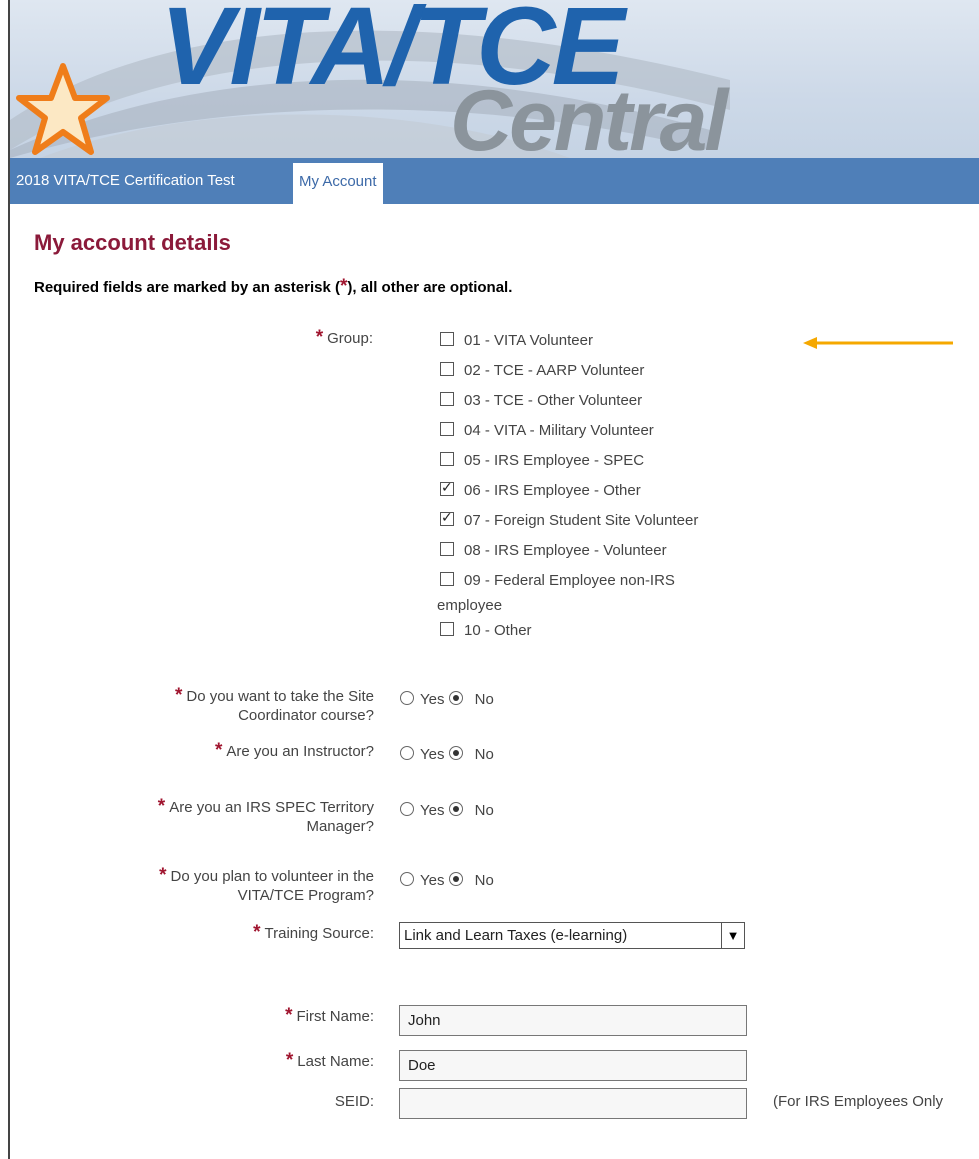 This screenshot has height=1159, width=979. I want to click on site-banner: VITA/TCE Central, so click(494, 79).